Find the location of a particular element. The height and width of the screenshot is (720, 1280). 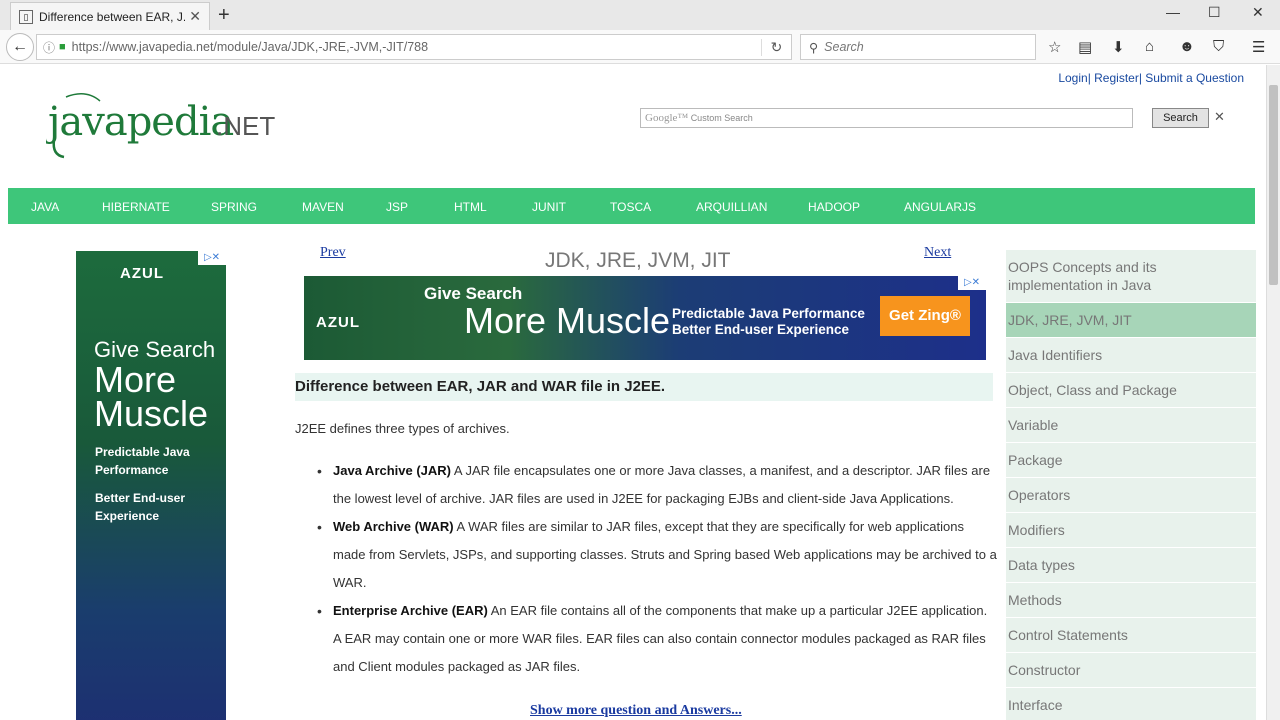

item-term: Web Archive (WAR) is located at coordinates (393, 526).